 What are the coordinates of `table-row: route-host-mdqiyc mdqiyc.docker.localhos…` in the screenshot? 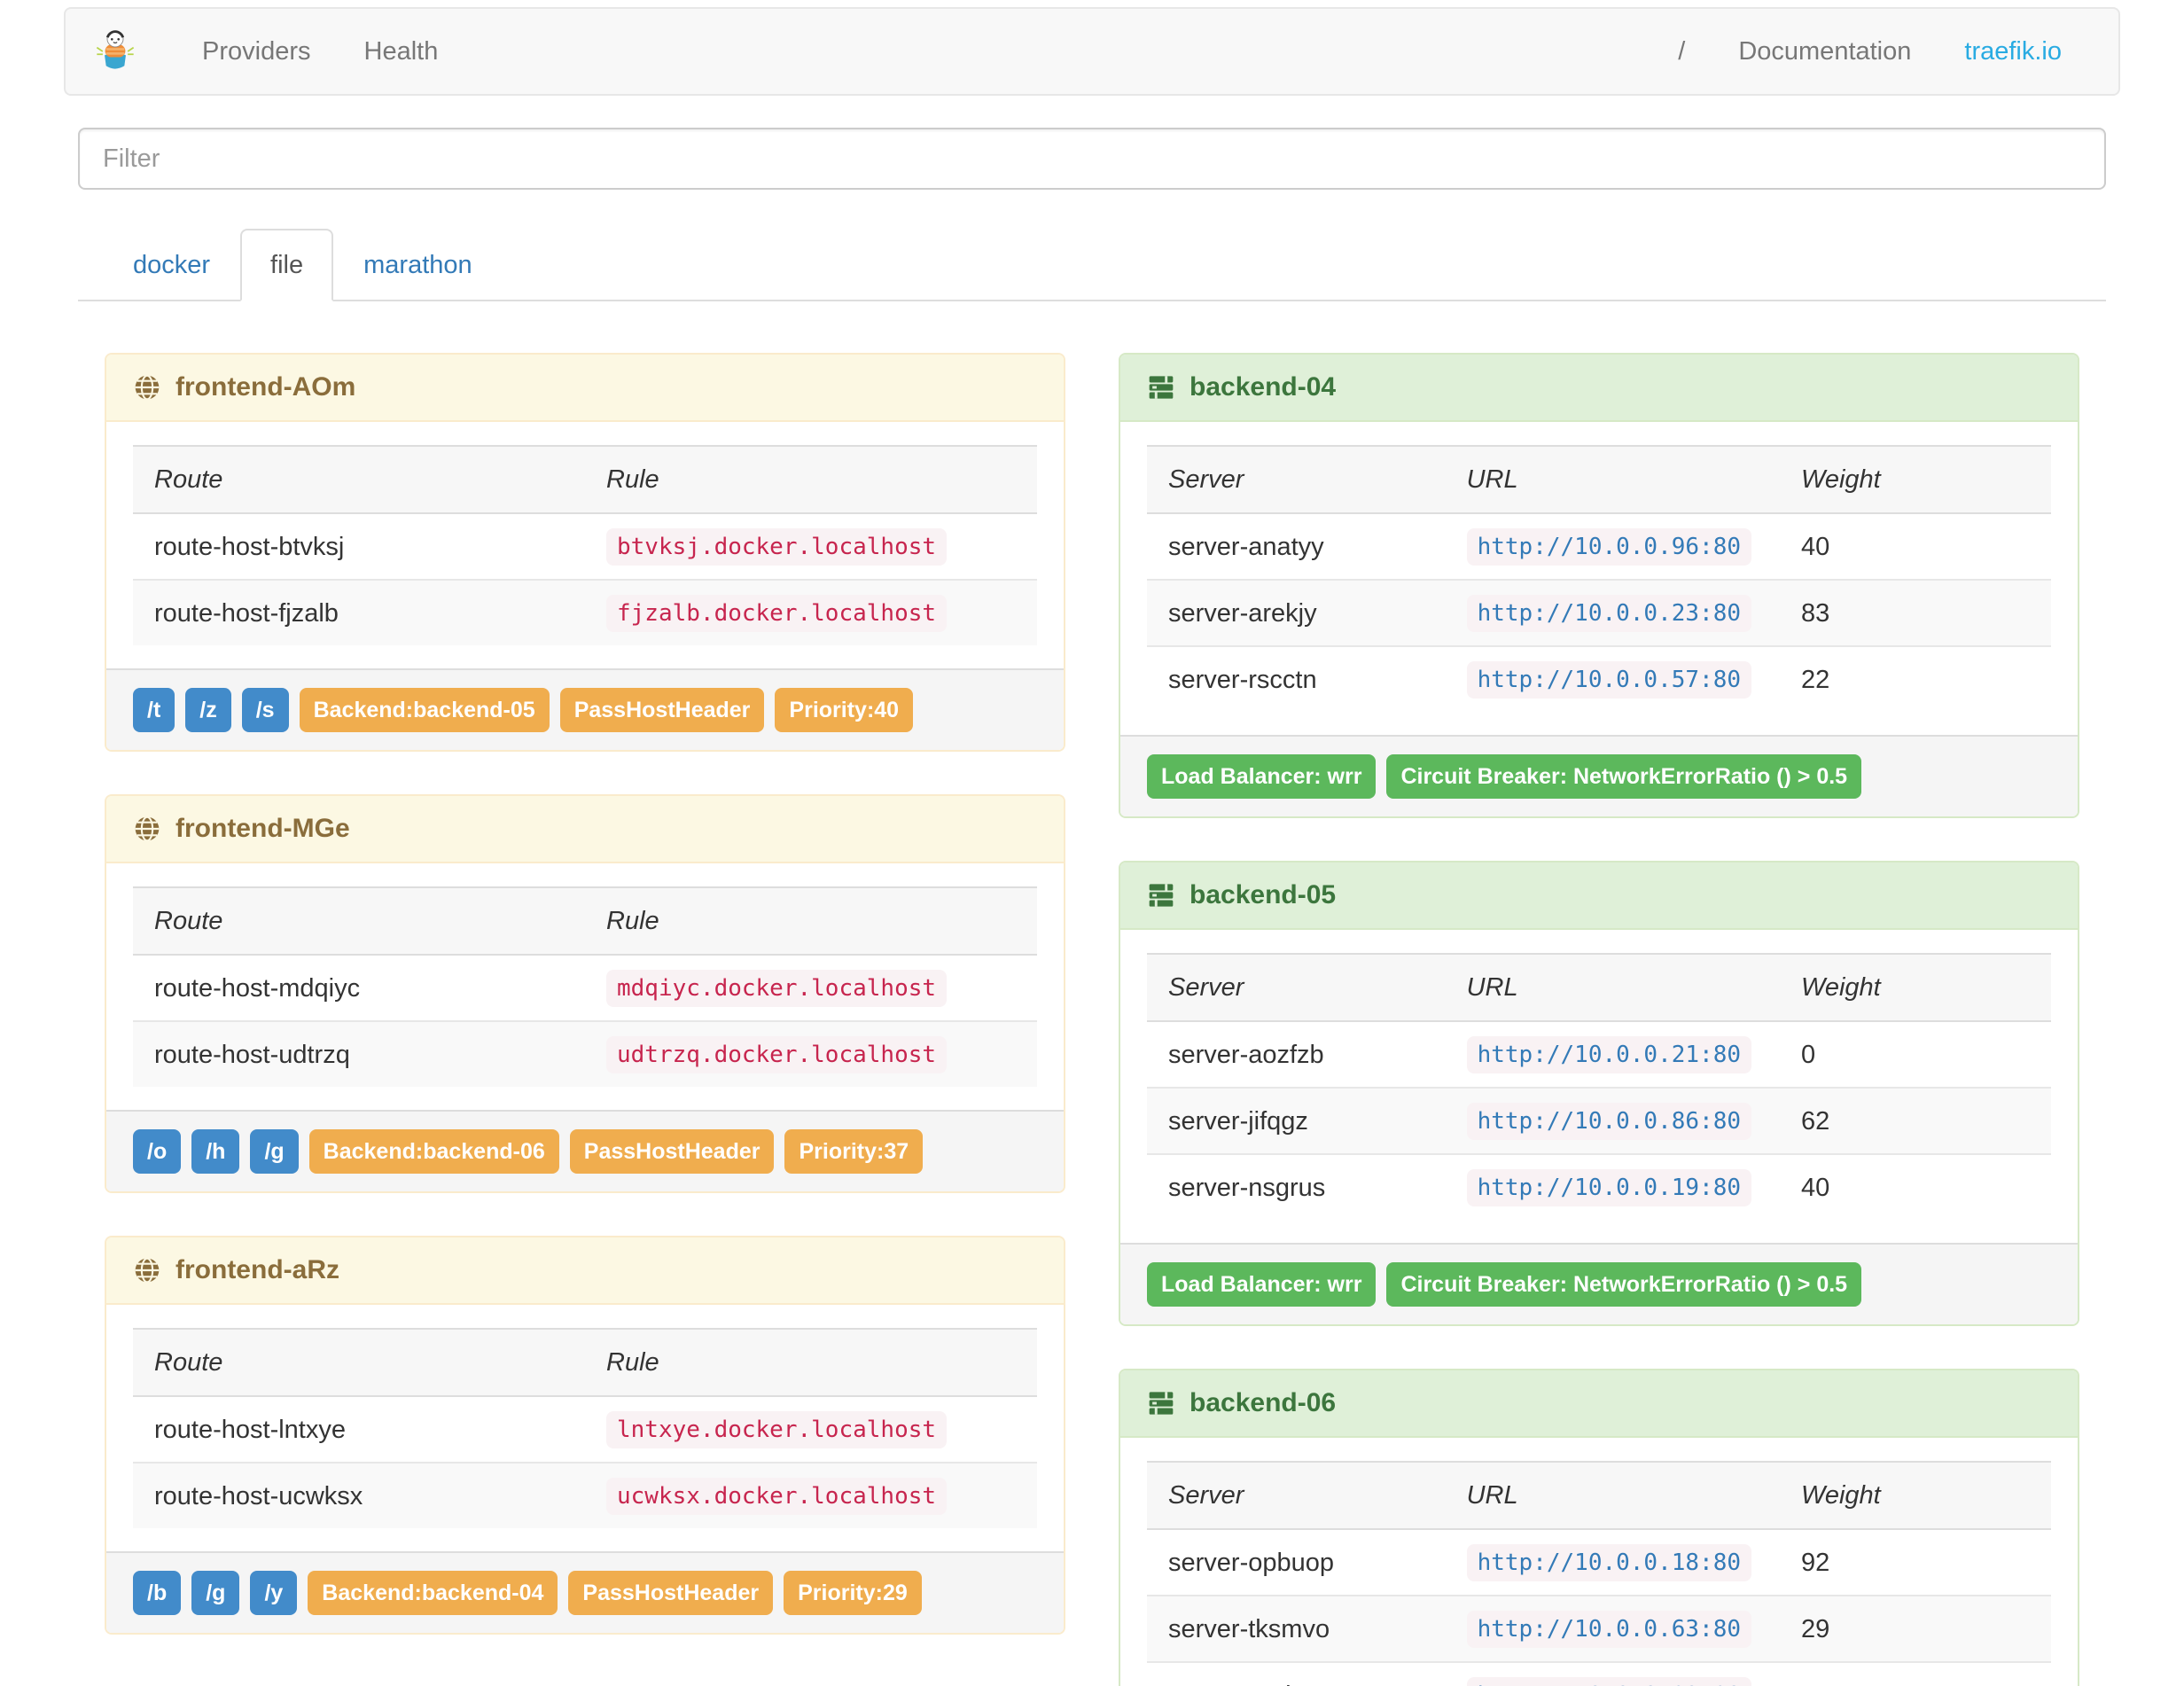 It's located at (585, 988).